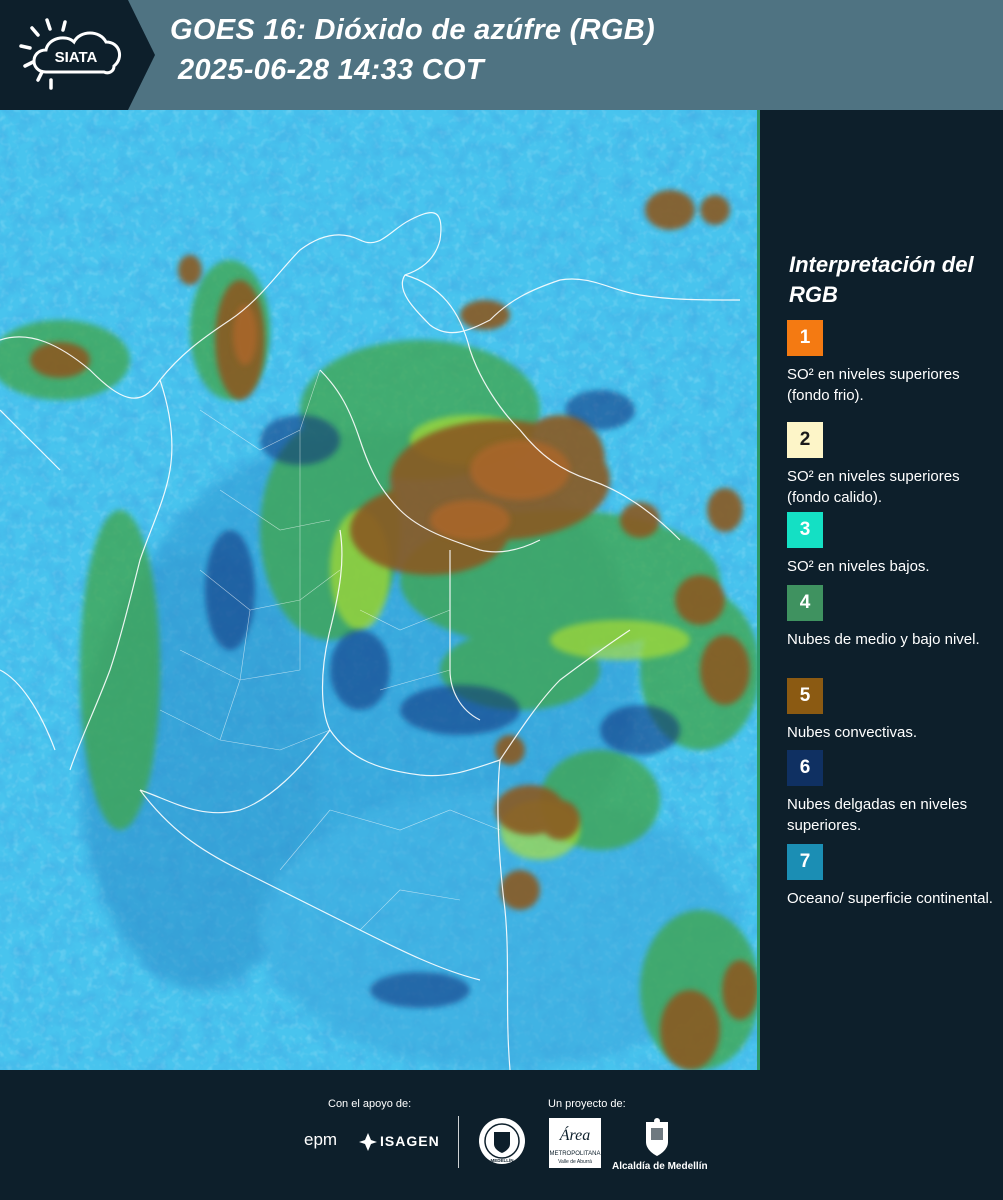  Describe the element at coordinates (873, 385) in the screenshot. I see `legend-label: SO² en niveles superiores (fondo frio).` at that location.